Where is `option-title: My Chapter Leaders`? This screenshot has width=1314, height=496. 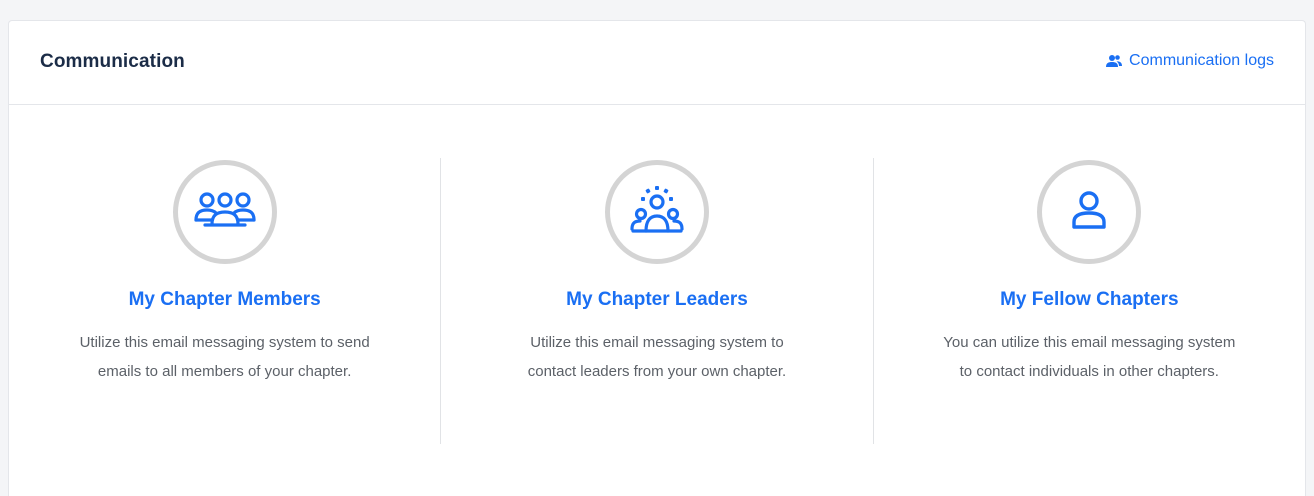
option-title: My Chapter Leaders is located at coordinates (656, 300).